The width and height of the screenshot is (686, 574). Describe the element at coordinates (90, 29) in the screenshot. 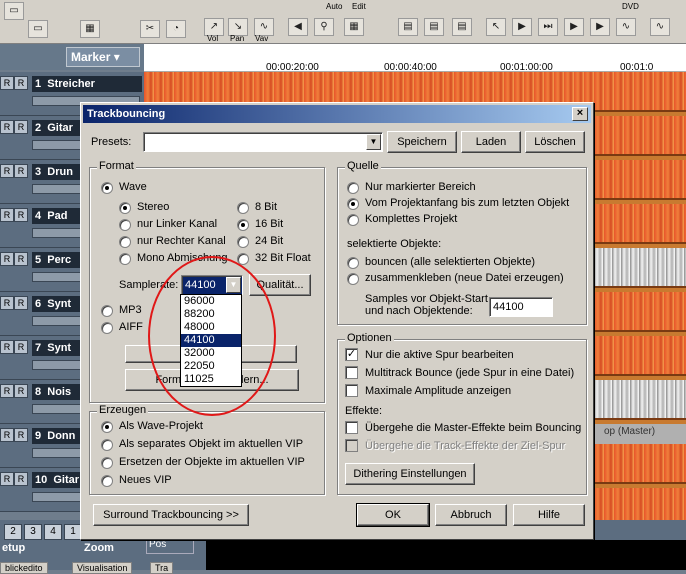

I see `toolbar-button: ▦` at that location.